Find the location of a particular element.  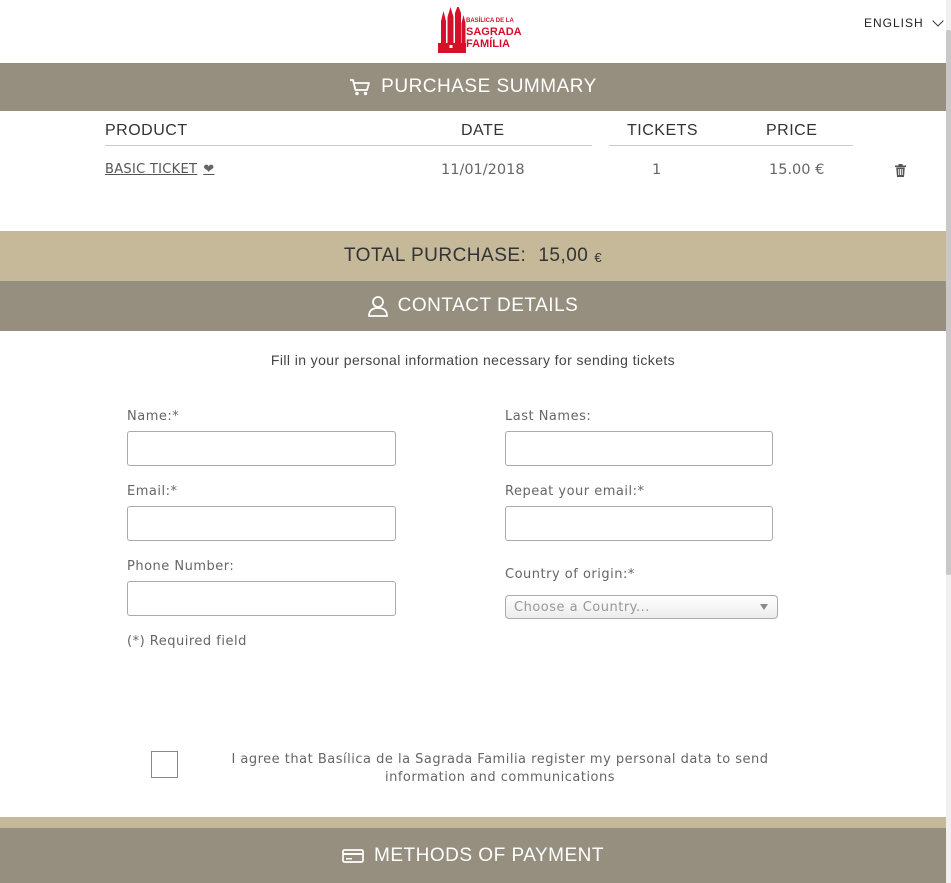

row-tickets: 1 is located at coordinates (657, 170).